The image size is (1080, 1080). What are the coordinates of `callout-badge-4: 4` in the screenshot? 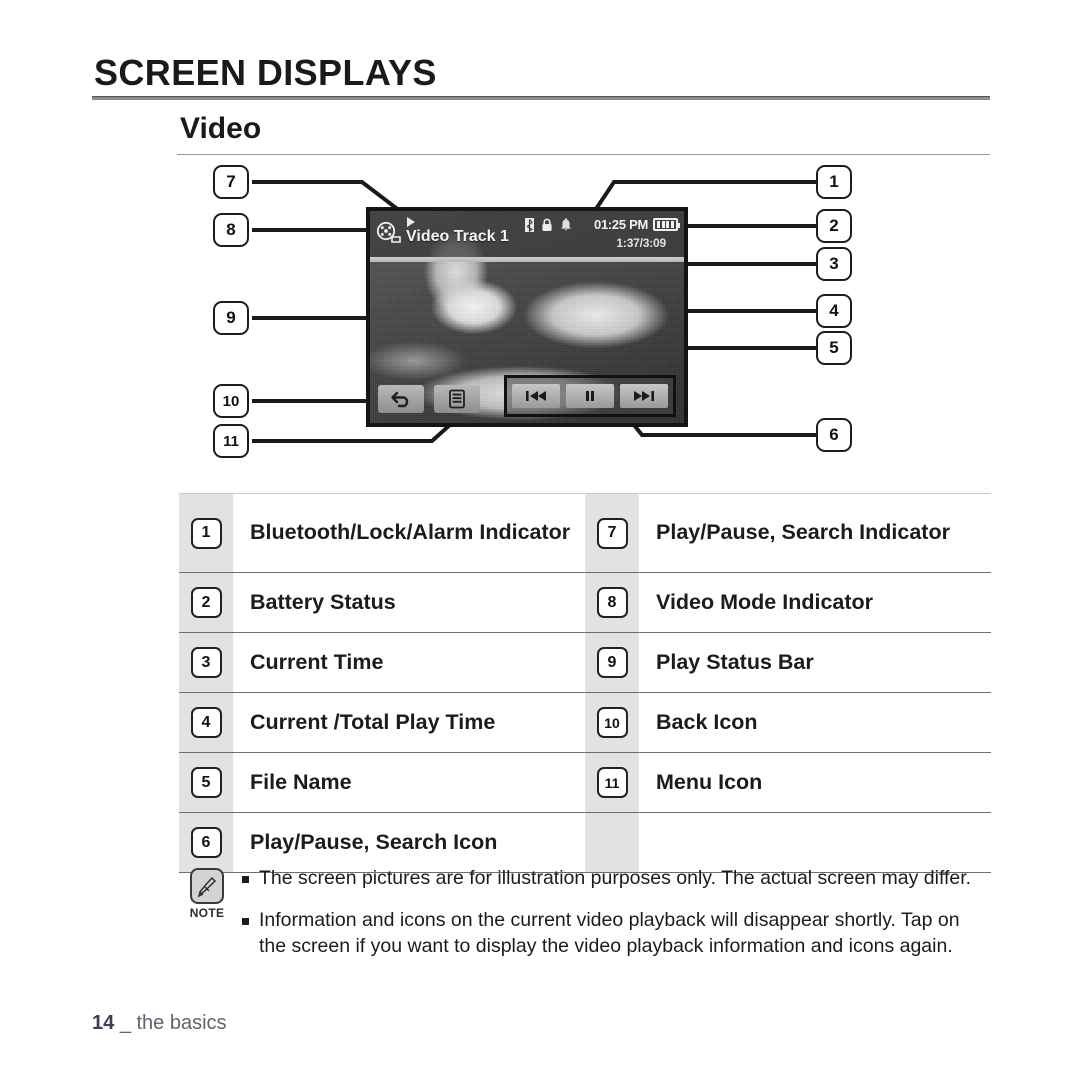 It's located at (834, 311).